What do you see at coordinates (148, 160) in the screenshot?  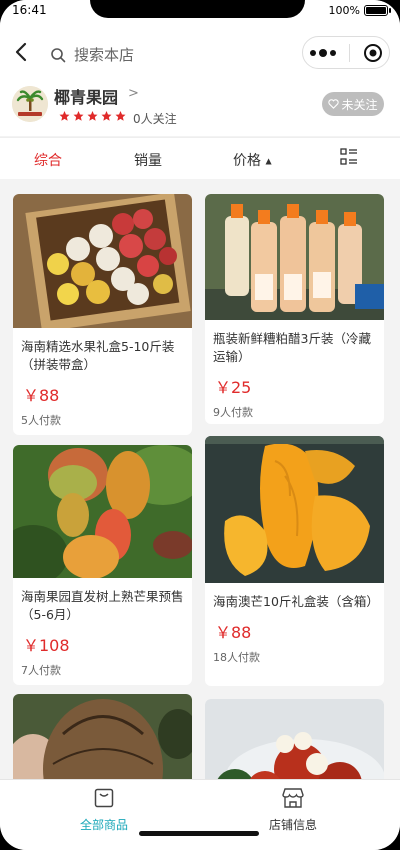 I see `tab-sales: 销量` at bounding box center [148, 160].